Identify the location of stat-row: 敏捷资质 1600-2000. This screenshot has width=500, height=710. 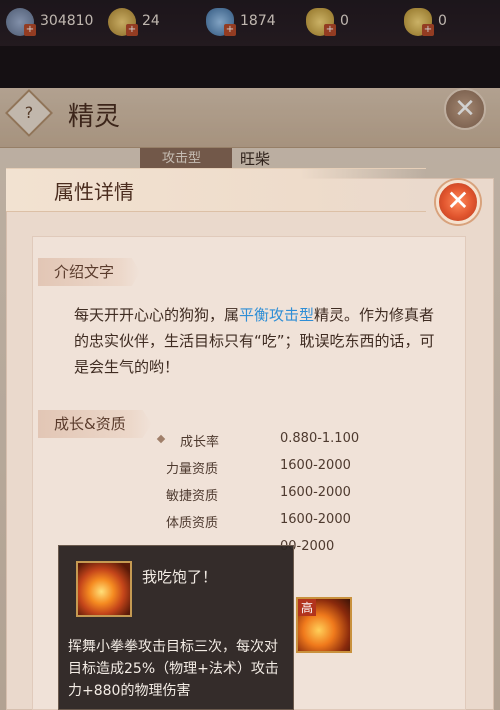
(310, 498).